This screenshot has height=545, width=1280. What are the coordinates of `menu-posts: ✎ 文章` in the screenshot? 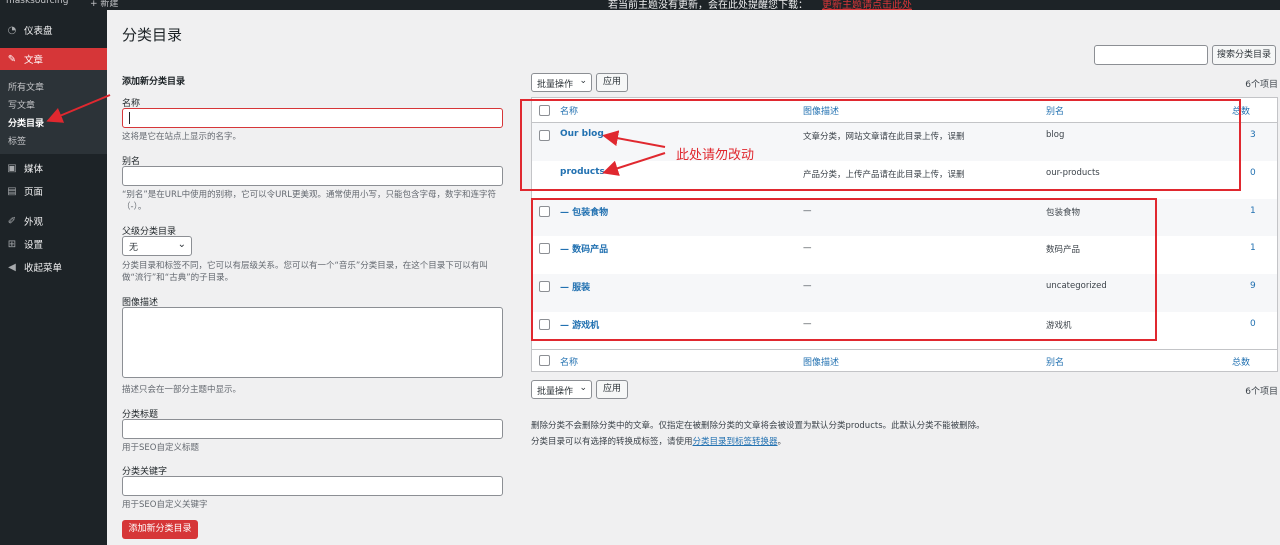 It's located at (53, 59).